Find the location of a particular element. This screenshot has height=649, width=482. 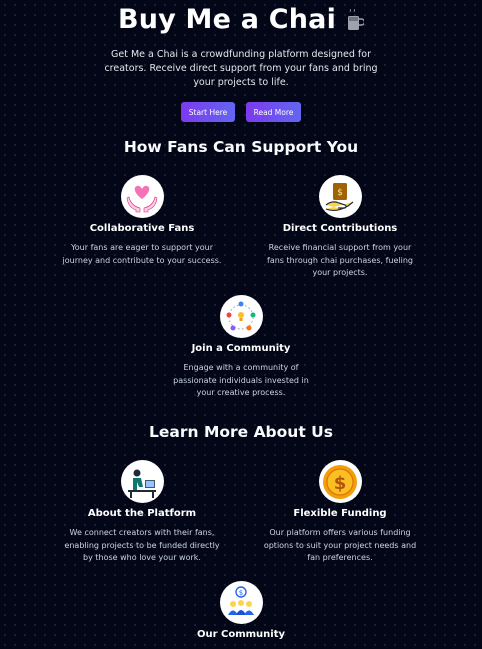

hero-buttons: Start Here Read More is located at coordinates (241, 112).